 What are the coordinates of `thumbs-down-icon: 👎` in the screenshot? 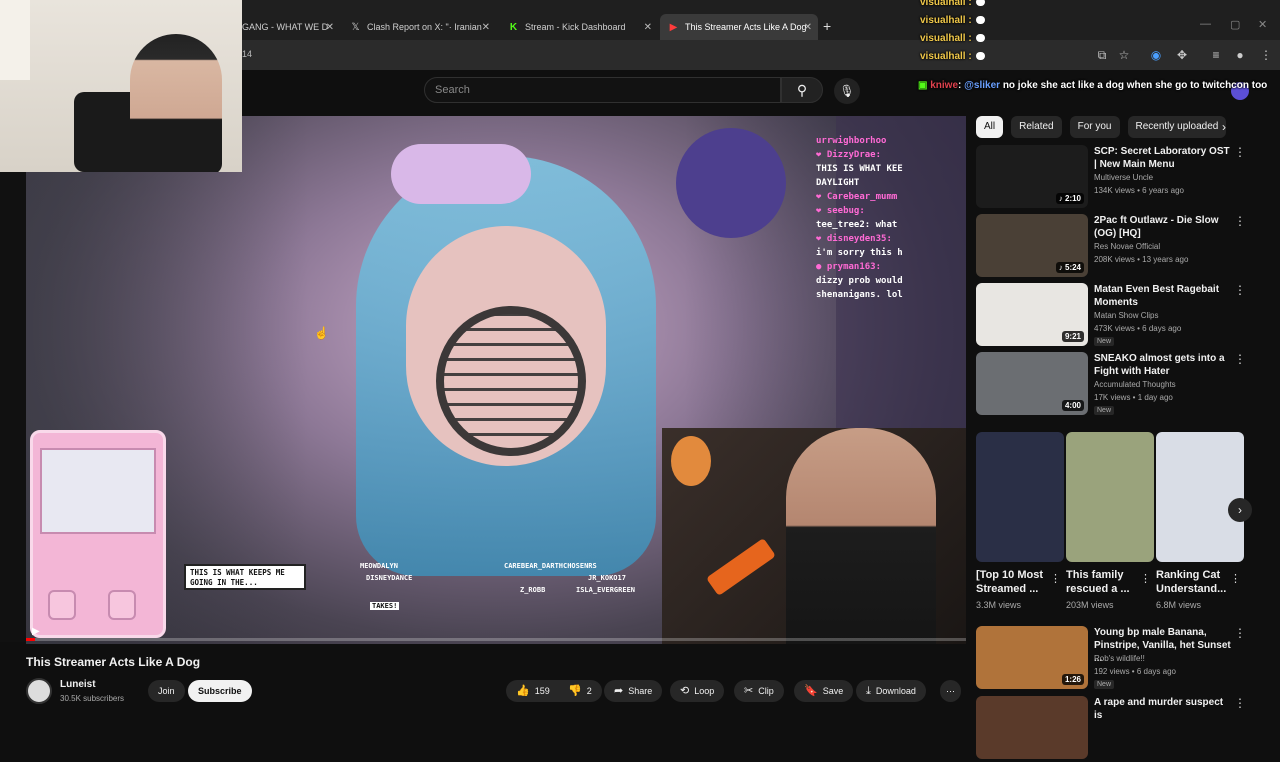 It's located at (575, 691).